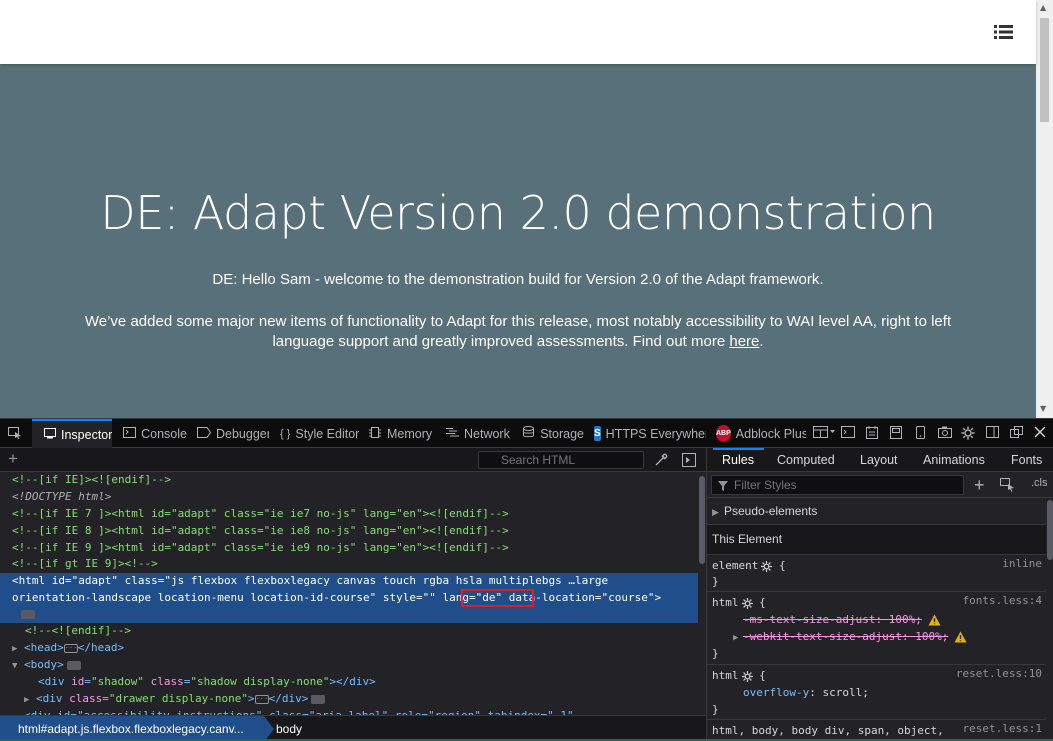  I want to click on list-icon, so click(1003, 32).